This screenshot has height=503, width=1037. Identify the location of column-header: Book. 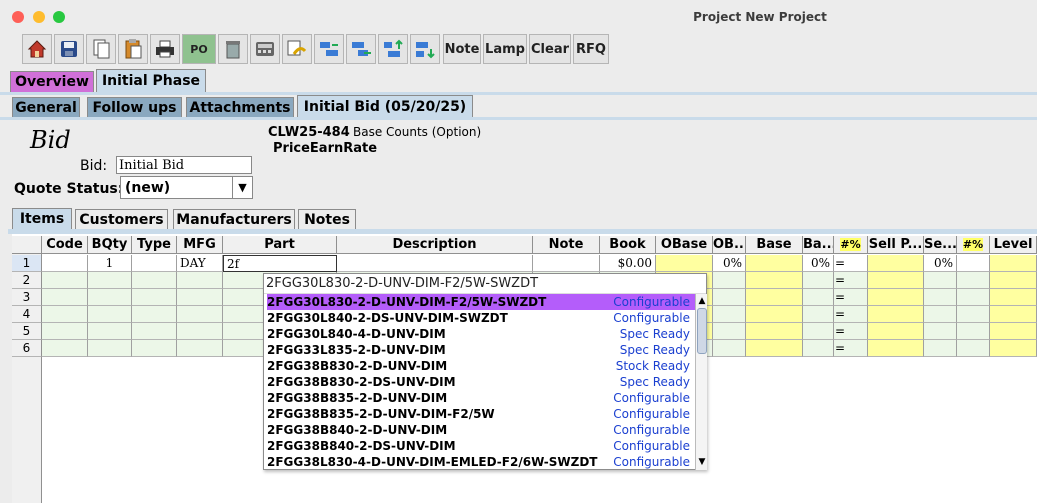
(628, 245).